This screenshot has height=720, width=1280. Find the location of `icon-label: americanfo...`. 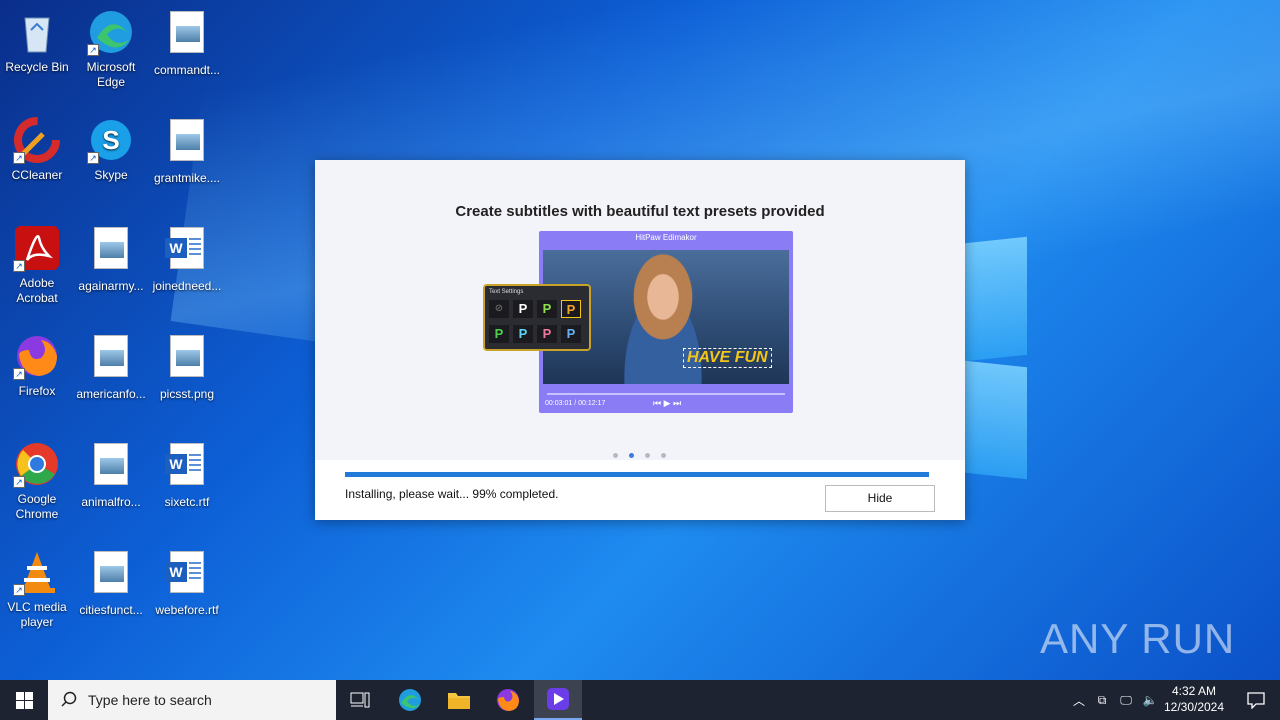

icon-label: americanfo... is located at coordinates (111, 394).